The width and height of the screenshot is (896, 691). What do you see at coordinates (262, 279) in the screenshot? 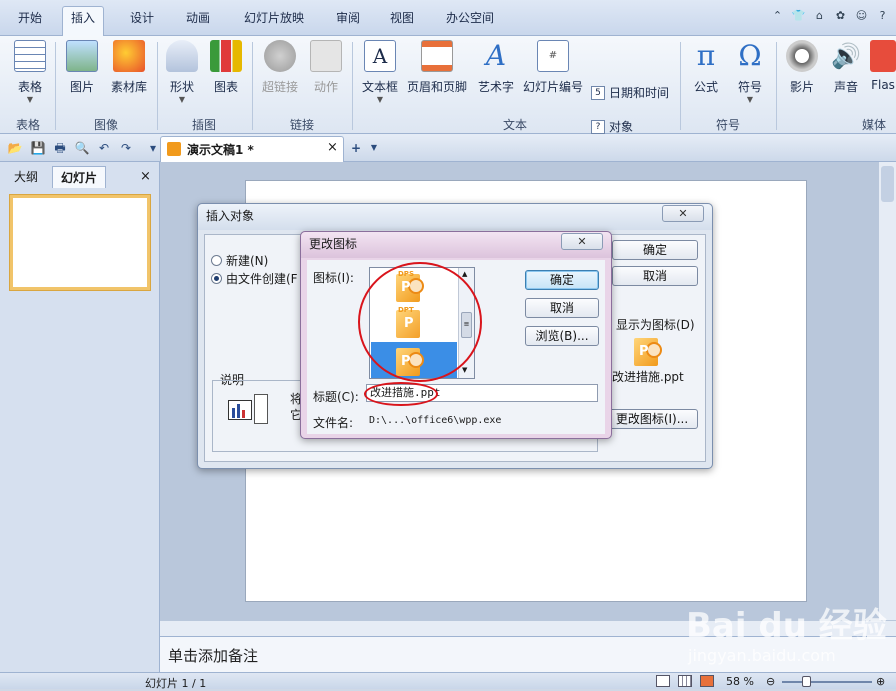
I see `radio-from-file-label: 由文件创建(F` at bounding box center [262, 279].